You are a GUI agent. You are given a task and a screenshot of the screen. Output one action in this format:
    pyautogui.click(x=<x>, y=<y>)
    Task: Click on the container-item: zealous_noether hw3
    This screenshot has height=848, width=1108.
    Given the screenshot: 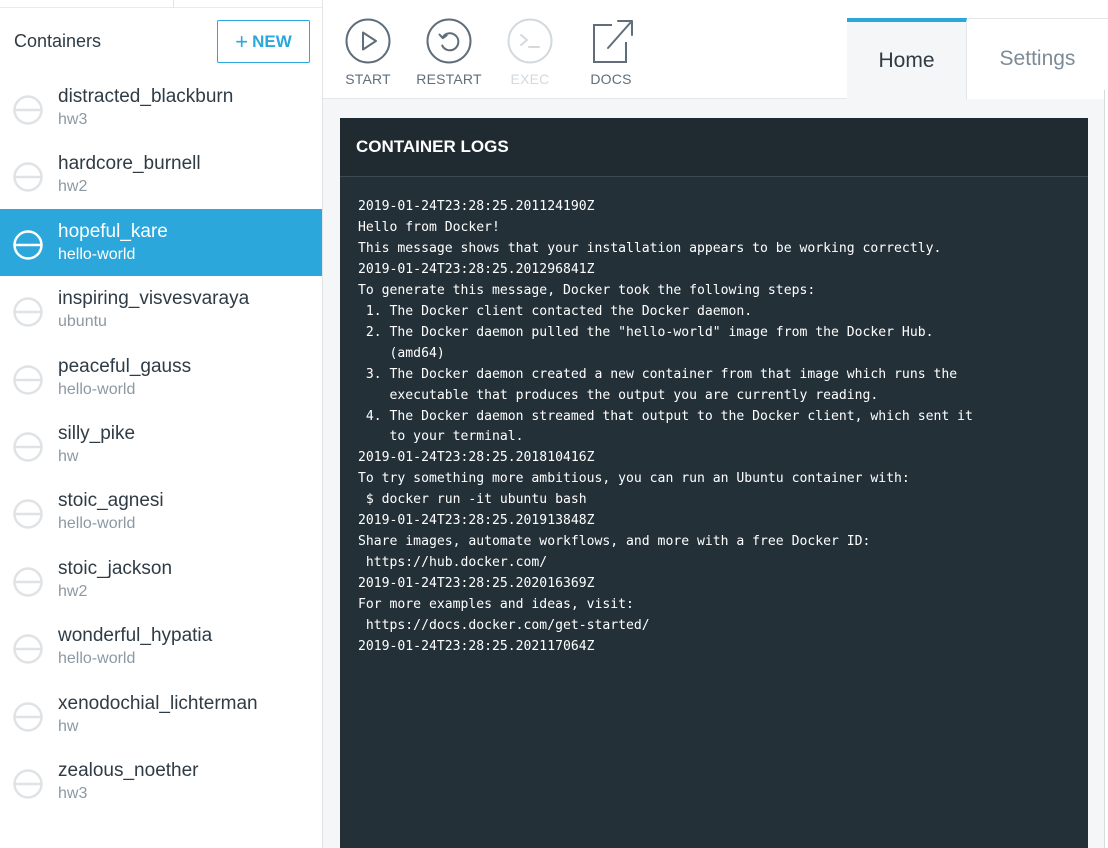 What is the action you would take?
    pyautogui.click(x=161, y=781)
    